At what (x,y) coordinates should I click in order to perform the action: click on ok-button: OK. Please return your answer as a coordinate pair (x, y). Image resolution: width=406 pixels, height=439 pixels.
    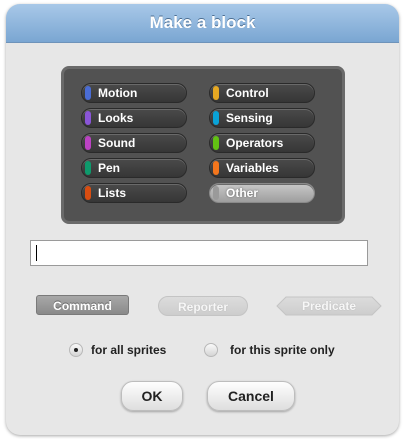
    Looking at the image, I should click on (152, 396).